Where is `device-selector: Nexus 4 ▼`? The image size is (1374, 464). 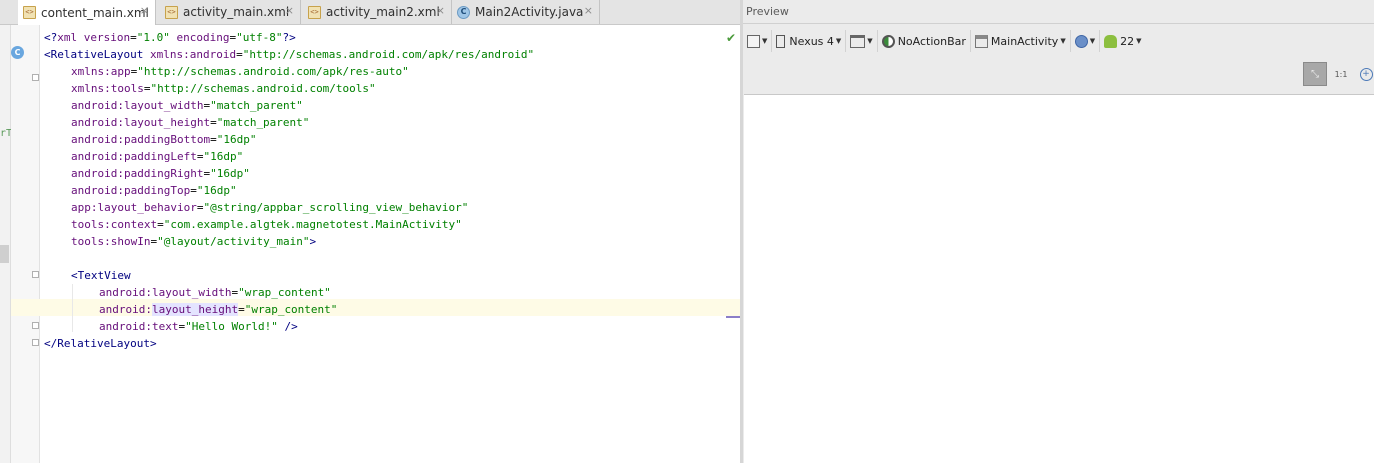
device-selector: Nexus 4 ▼ is located at coordinates (809, 41).